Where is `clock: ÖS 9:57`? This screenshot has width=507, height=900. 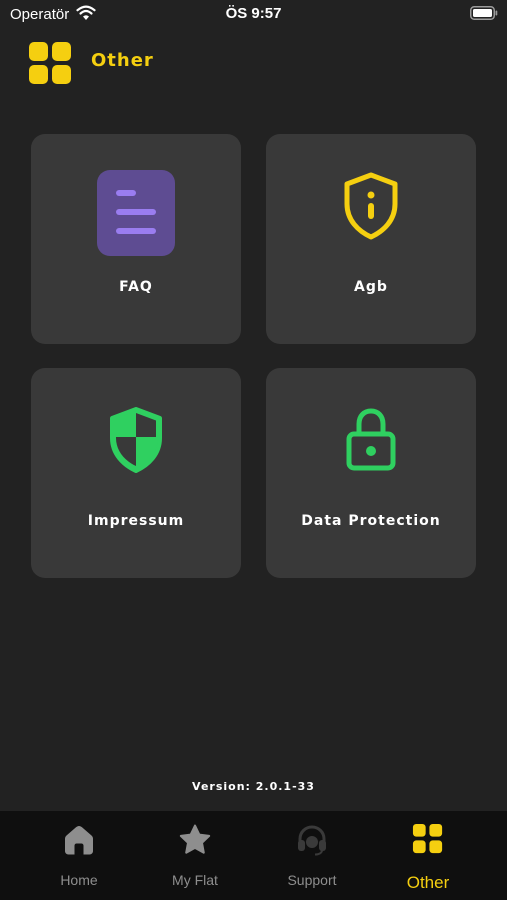 clock: ÖS 9:57 is located at coordinates (253, 13).